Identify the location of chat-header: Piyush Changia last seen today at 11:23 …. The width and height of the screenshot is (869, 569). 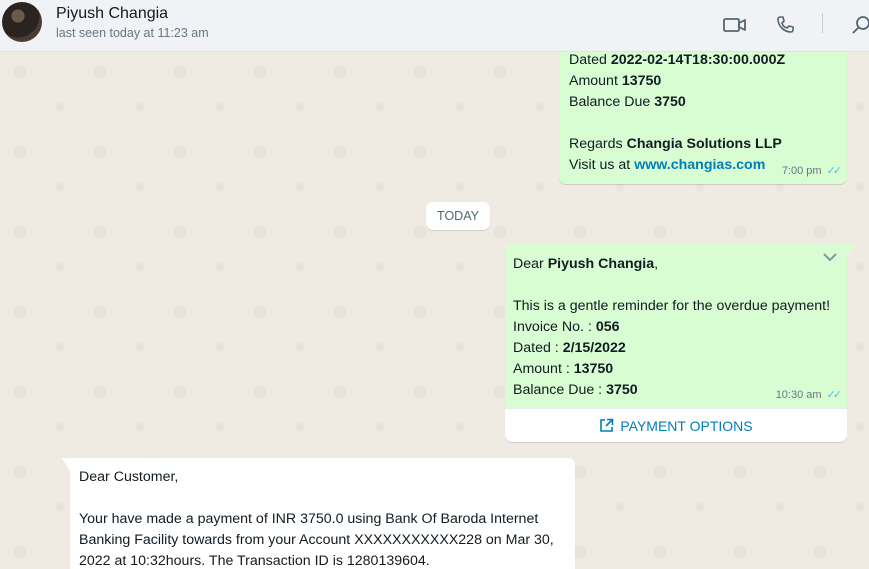
(434, 26).